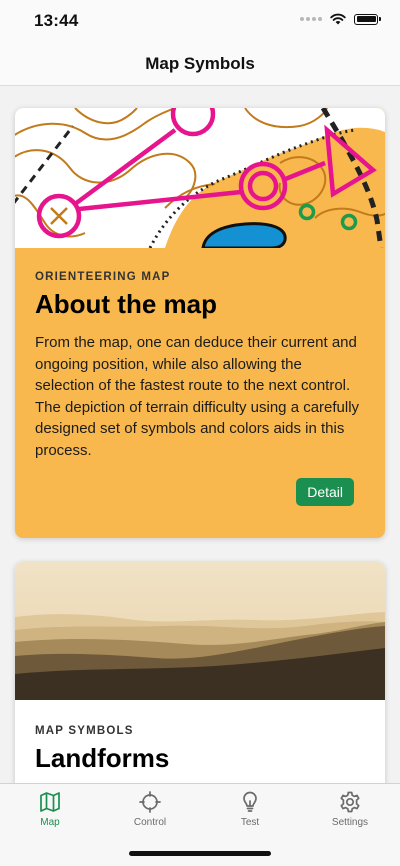  Describe the element at coordinates (350, 802) in the screenshot. I see `gear-icon` at that location.